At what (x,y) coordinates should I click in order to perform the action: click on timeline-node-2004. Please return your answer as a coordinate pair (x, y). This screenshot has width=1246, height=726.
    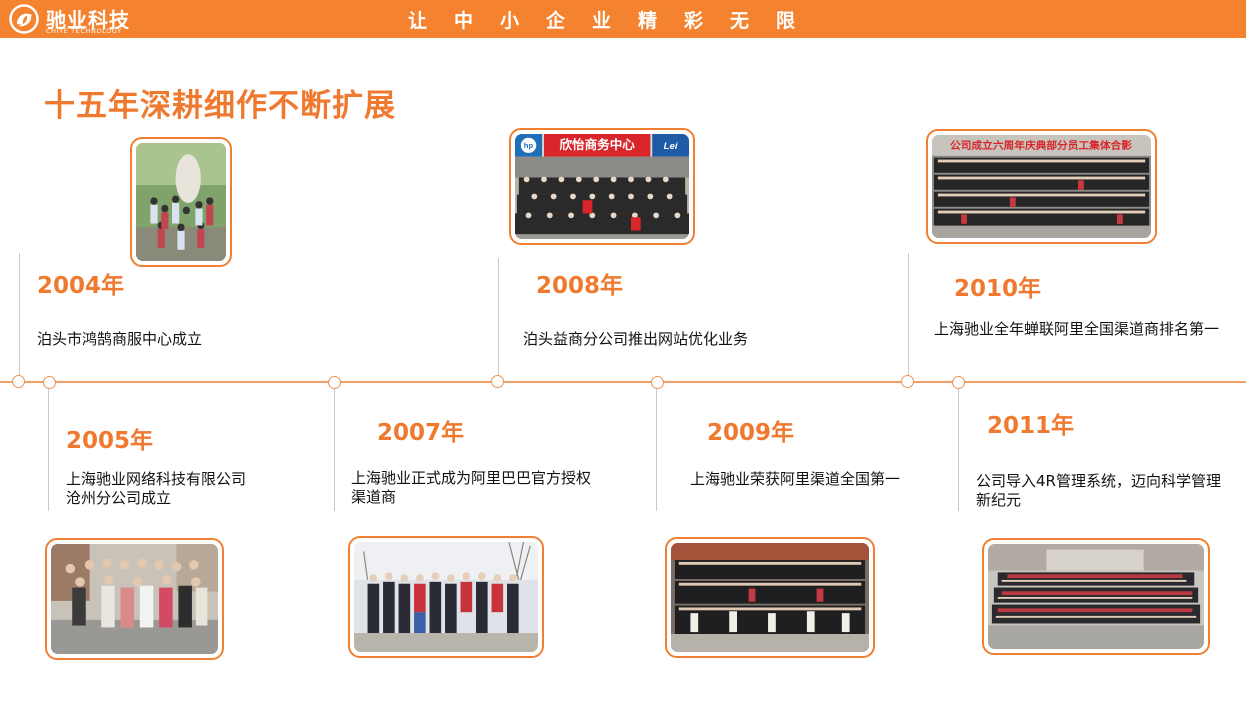
    Looking at the image, I should click on (18, 381).